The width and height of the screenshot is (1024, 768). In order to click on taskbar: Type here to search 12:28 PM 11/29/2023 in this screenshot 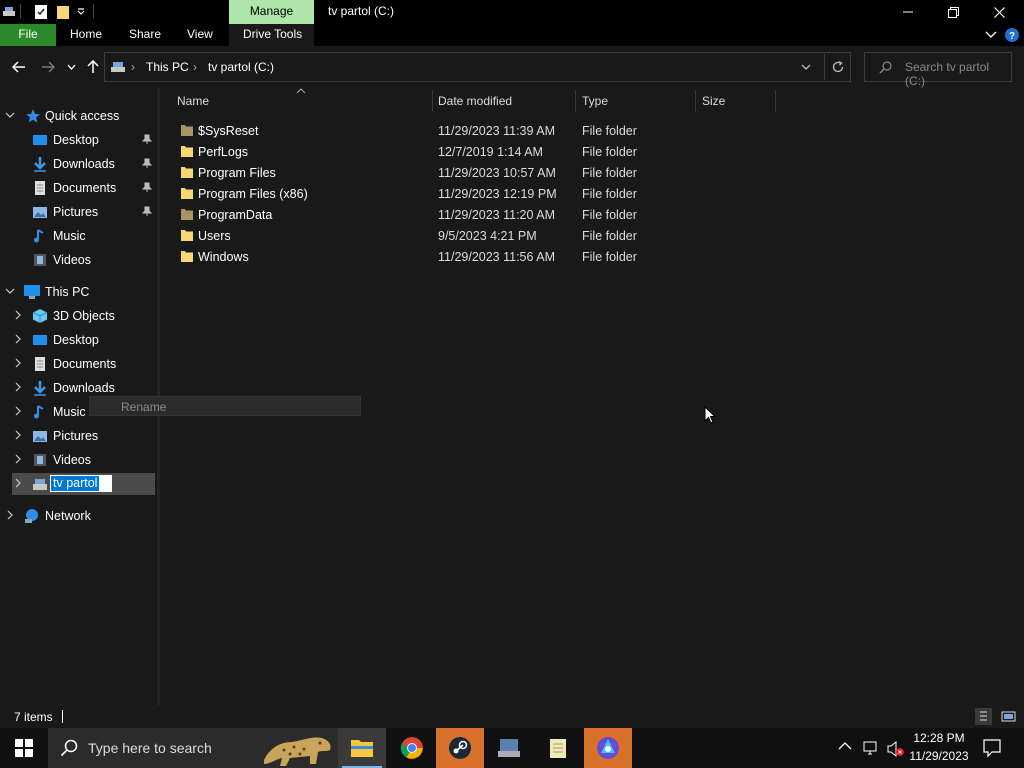, I will do `click(512, 748)`.